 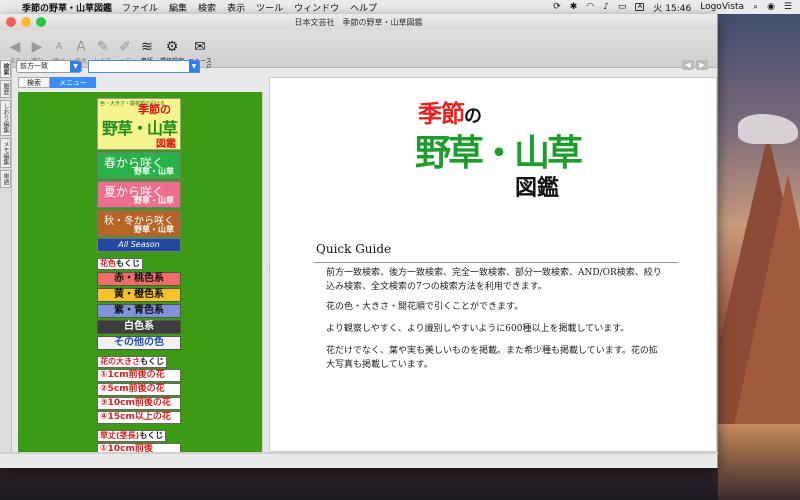 What do you see at coordinates (139, 295) in the screenshot?
I see `menu-color-yellow-orange: 黄・橙色系` at bounding box center [139, 295].